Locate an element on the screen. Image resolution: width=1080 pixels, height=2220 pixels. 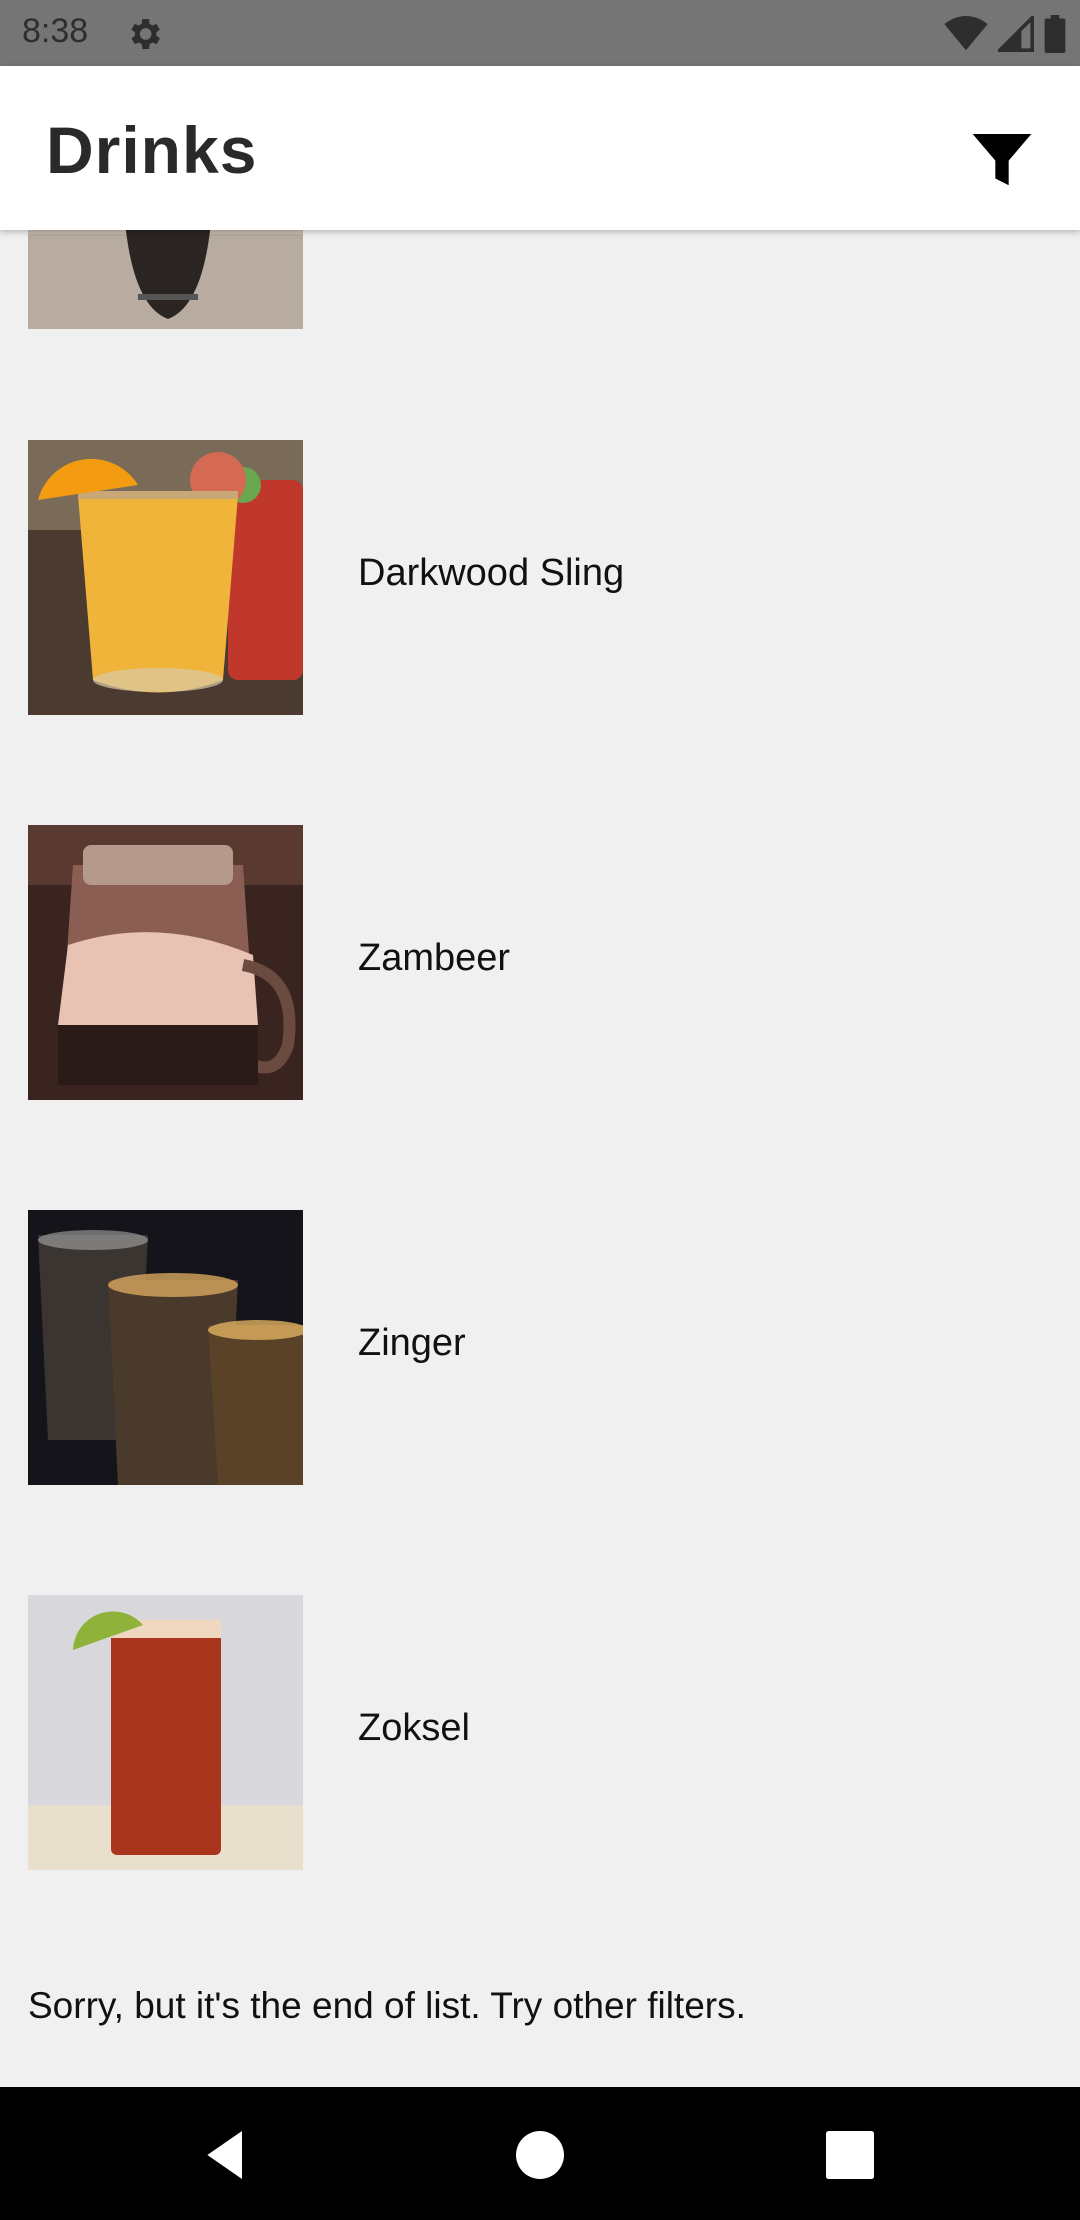
drink-name: Zambeer is located at coordinates (434, 958).